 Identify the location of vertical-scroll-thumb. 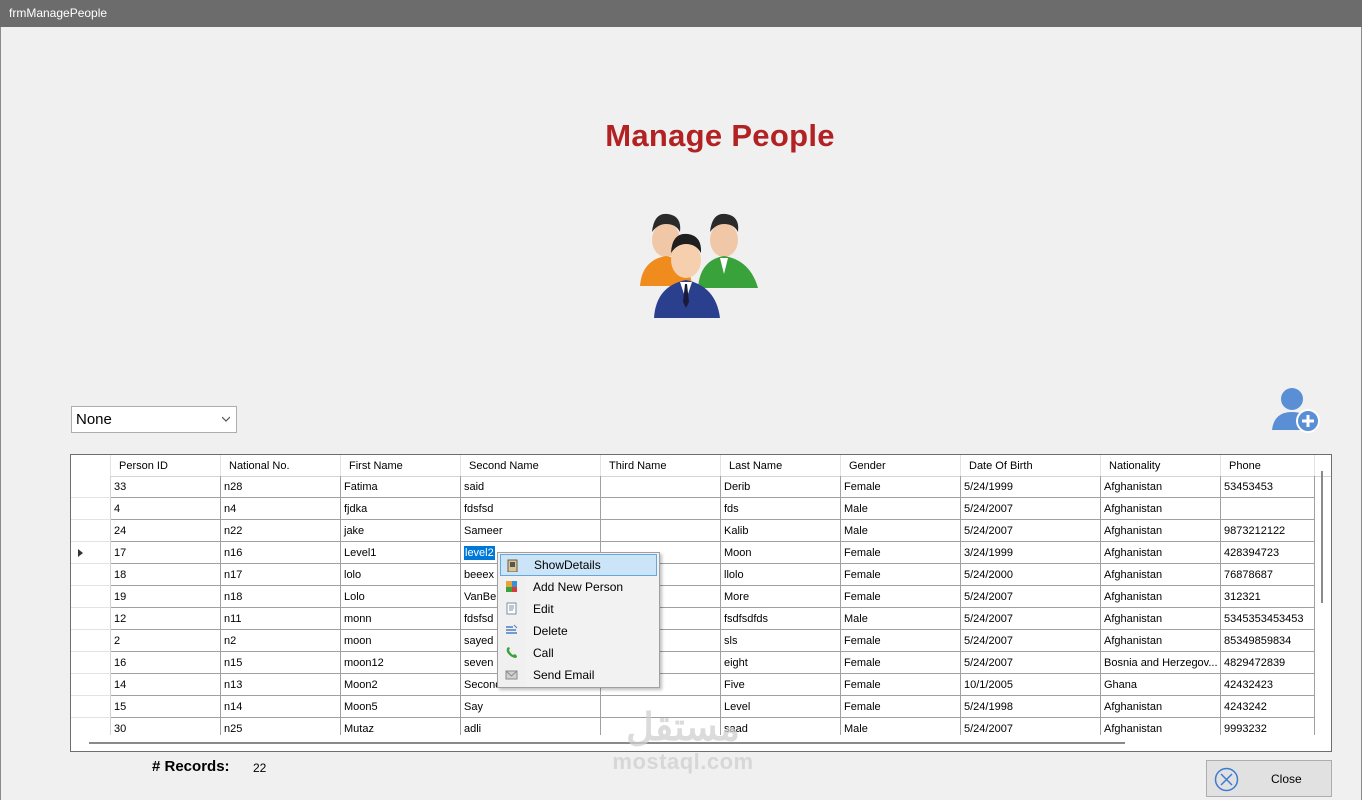
(1322, 537).